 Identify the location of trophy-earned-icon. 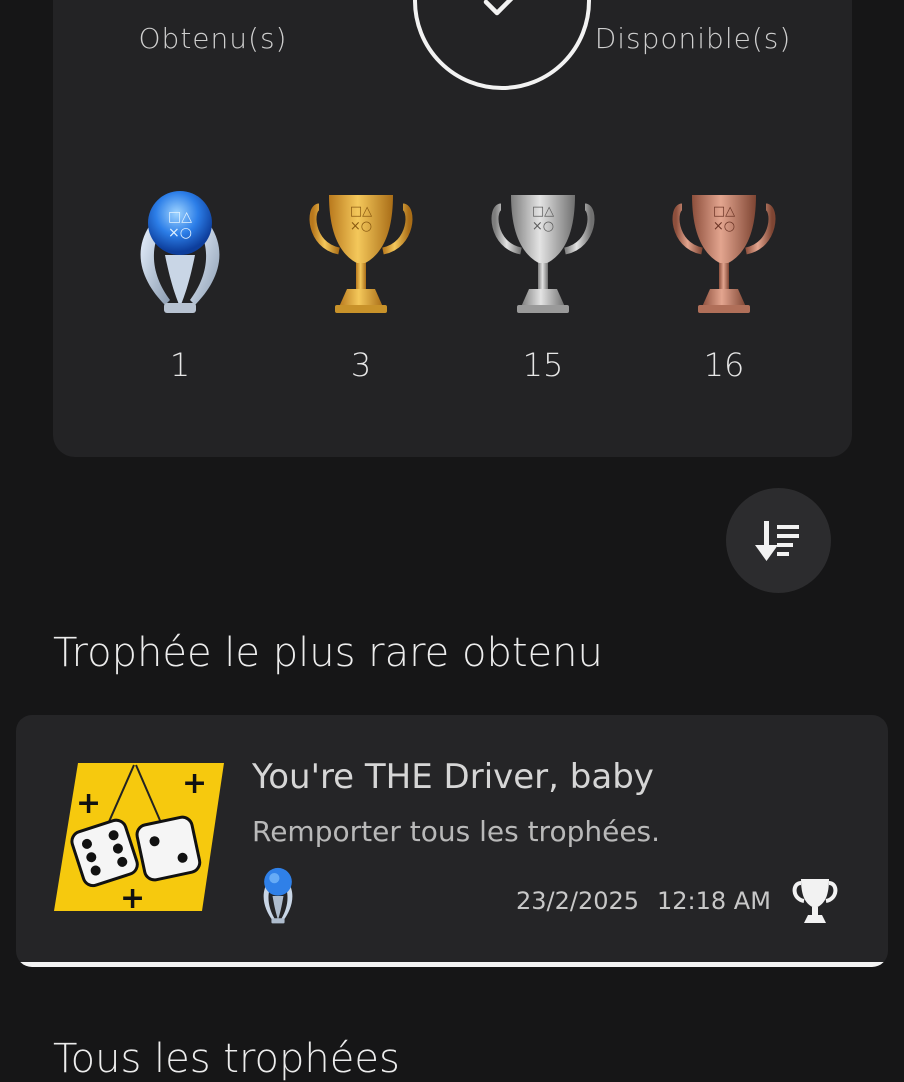
(815, 903).